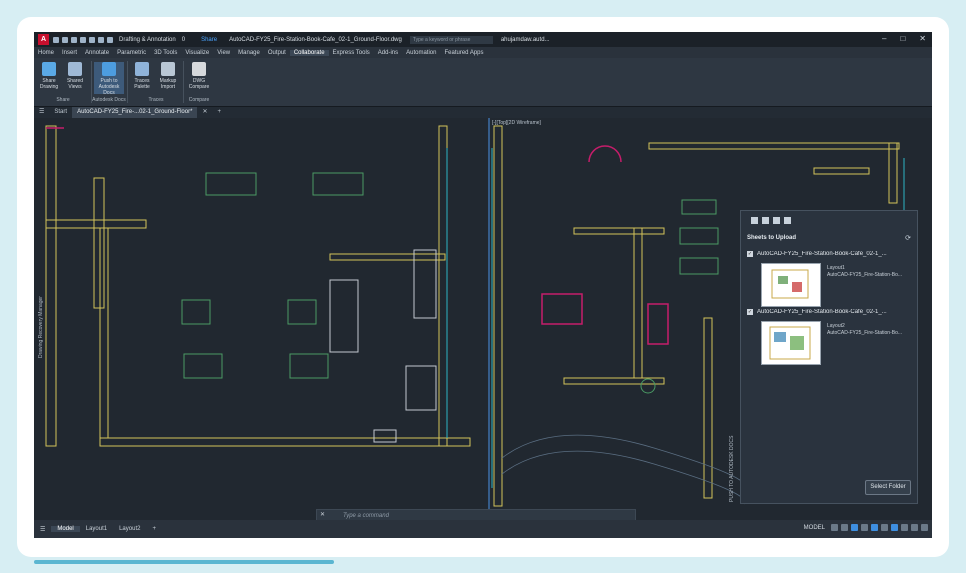  What do you see at coordinates (142, 78) in the screenshot?
I see `traces-palette-button: Traces Palette` at bounding box center [142, 78].